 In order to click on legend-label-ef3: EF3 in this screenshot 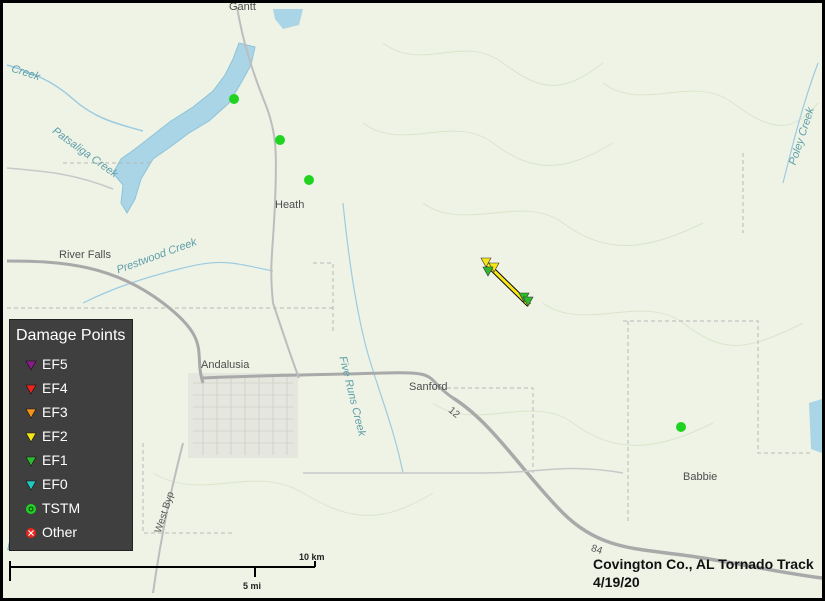, I will do `click(55, 412)`.